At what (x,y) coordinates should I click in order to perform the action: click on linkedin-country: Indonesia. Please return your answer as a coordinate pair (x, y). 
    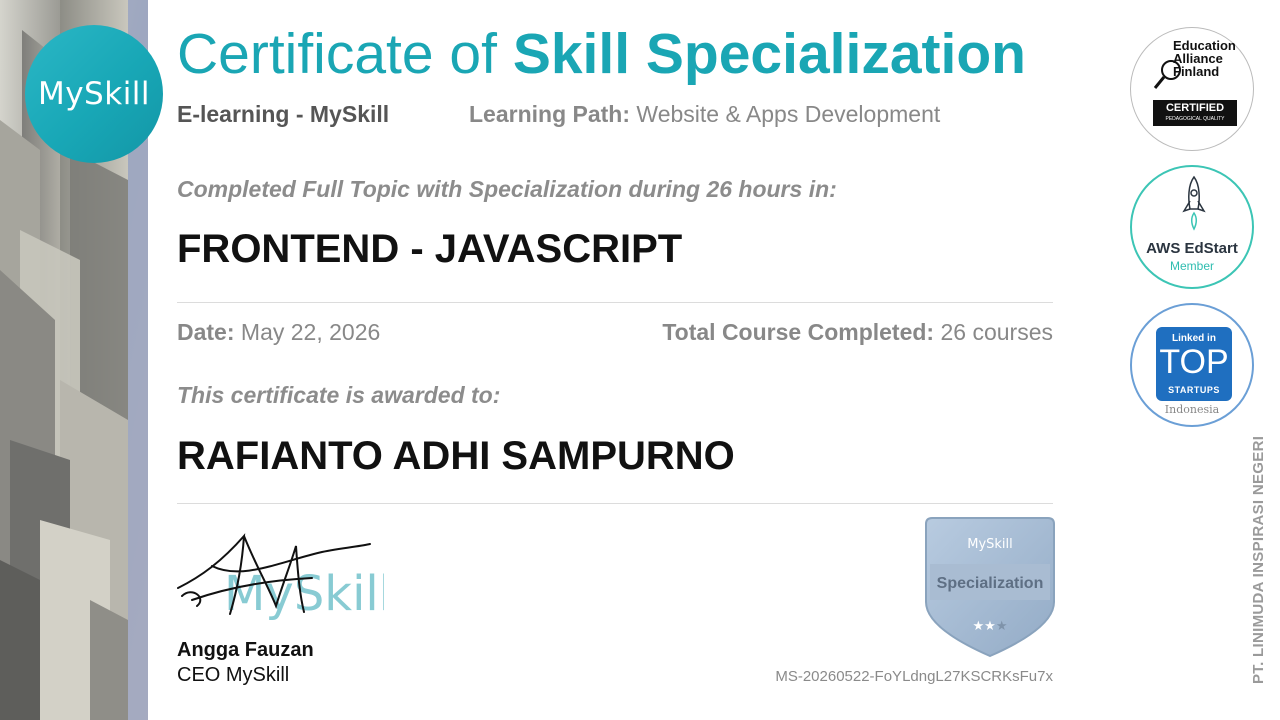
    Looking at the image, I should click on (1192, 409).